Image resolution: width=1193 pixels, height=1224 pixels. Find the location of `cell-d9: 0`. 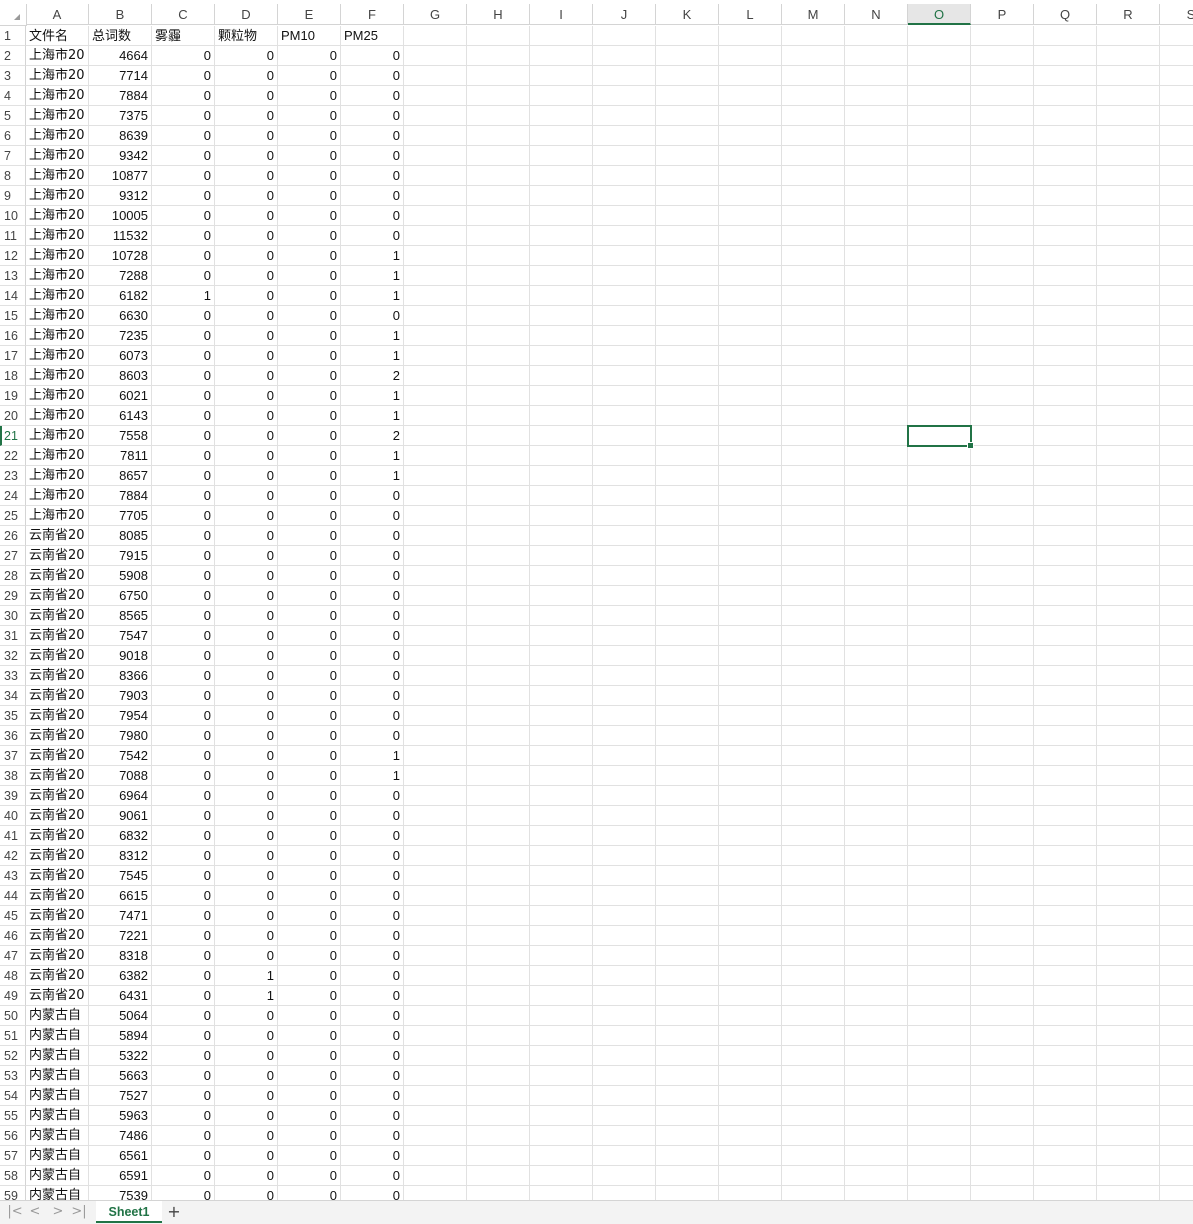

cell-d9: 0 is located at coordinates (246, 196).